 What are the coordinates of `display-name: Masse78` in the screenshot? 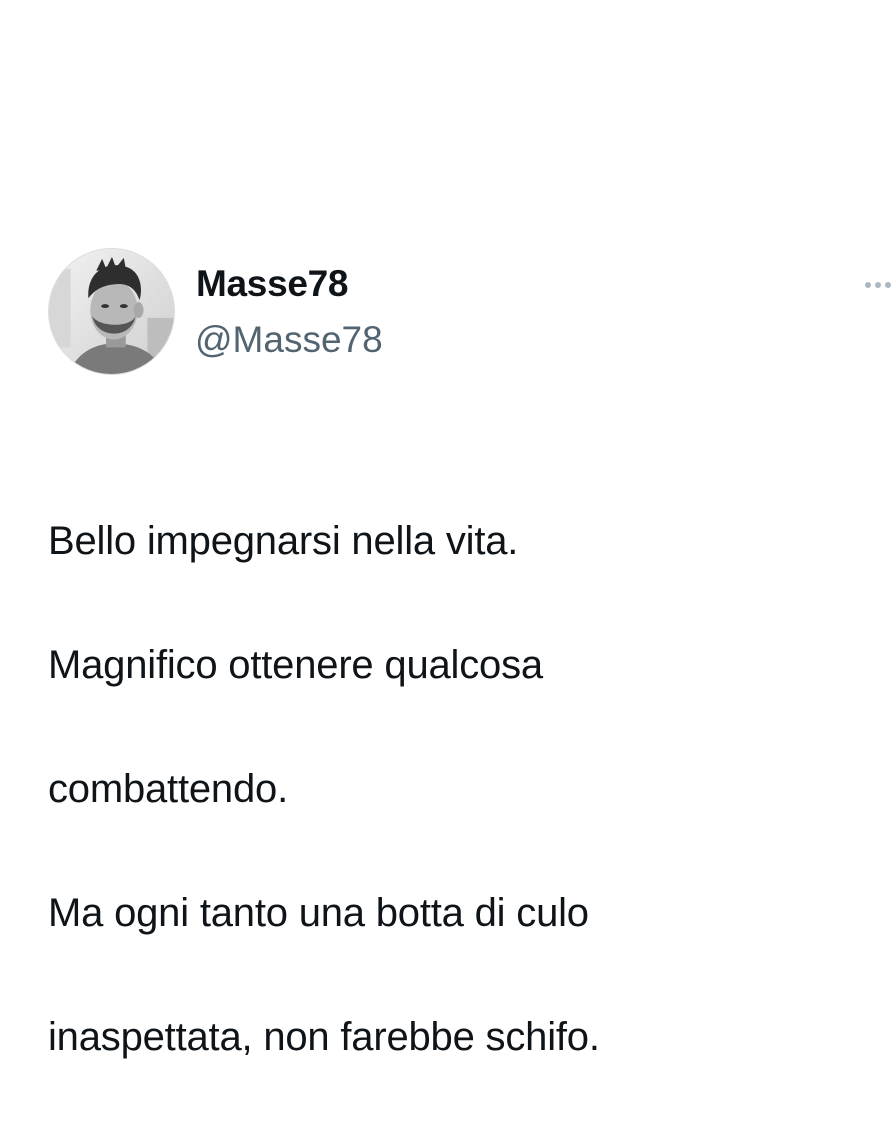 It's located at (272, 284).